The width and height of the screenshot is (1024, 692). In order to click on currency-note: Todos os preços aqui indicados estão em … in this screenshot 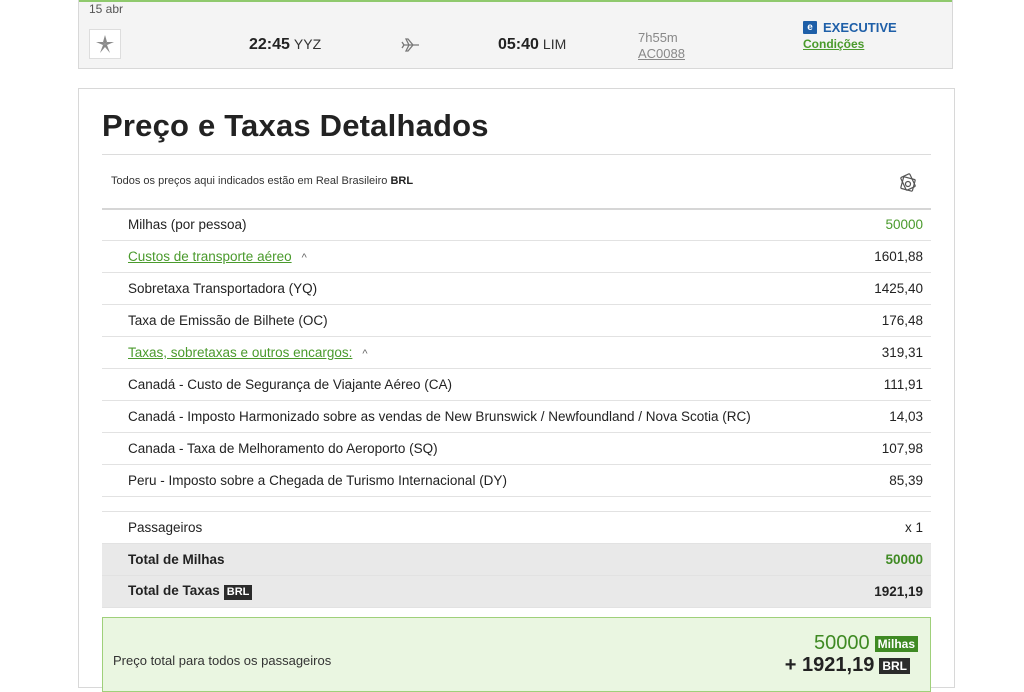, I will do `click(262, 181)`.